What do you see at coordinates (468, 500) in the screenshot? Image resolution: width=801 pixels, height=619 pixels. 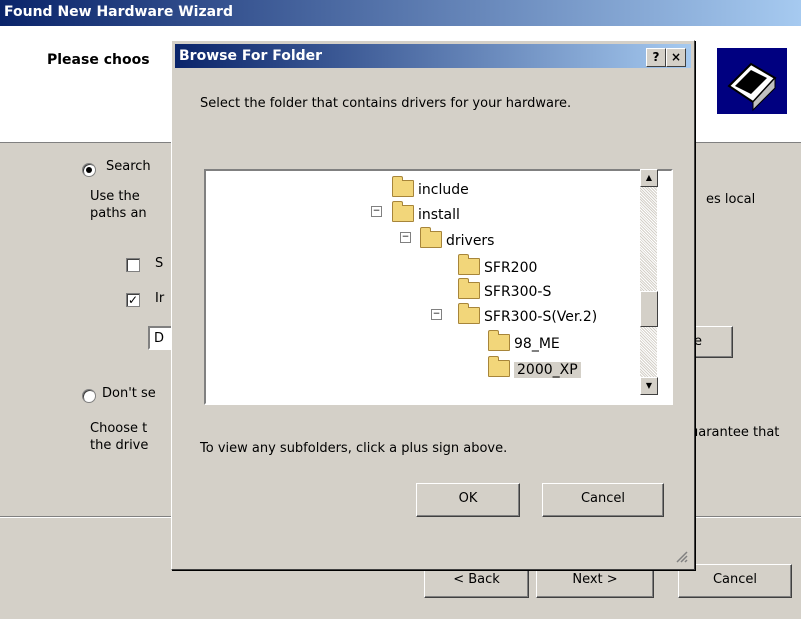 I see `ok-button: OK` at bounding box center [468, 500].